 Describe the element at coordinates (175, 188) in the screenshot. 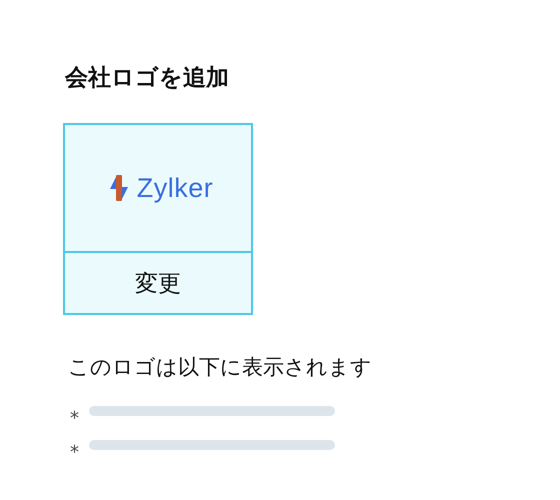

I see `logo-text: Zylker` at that location.